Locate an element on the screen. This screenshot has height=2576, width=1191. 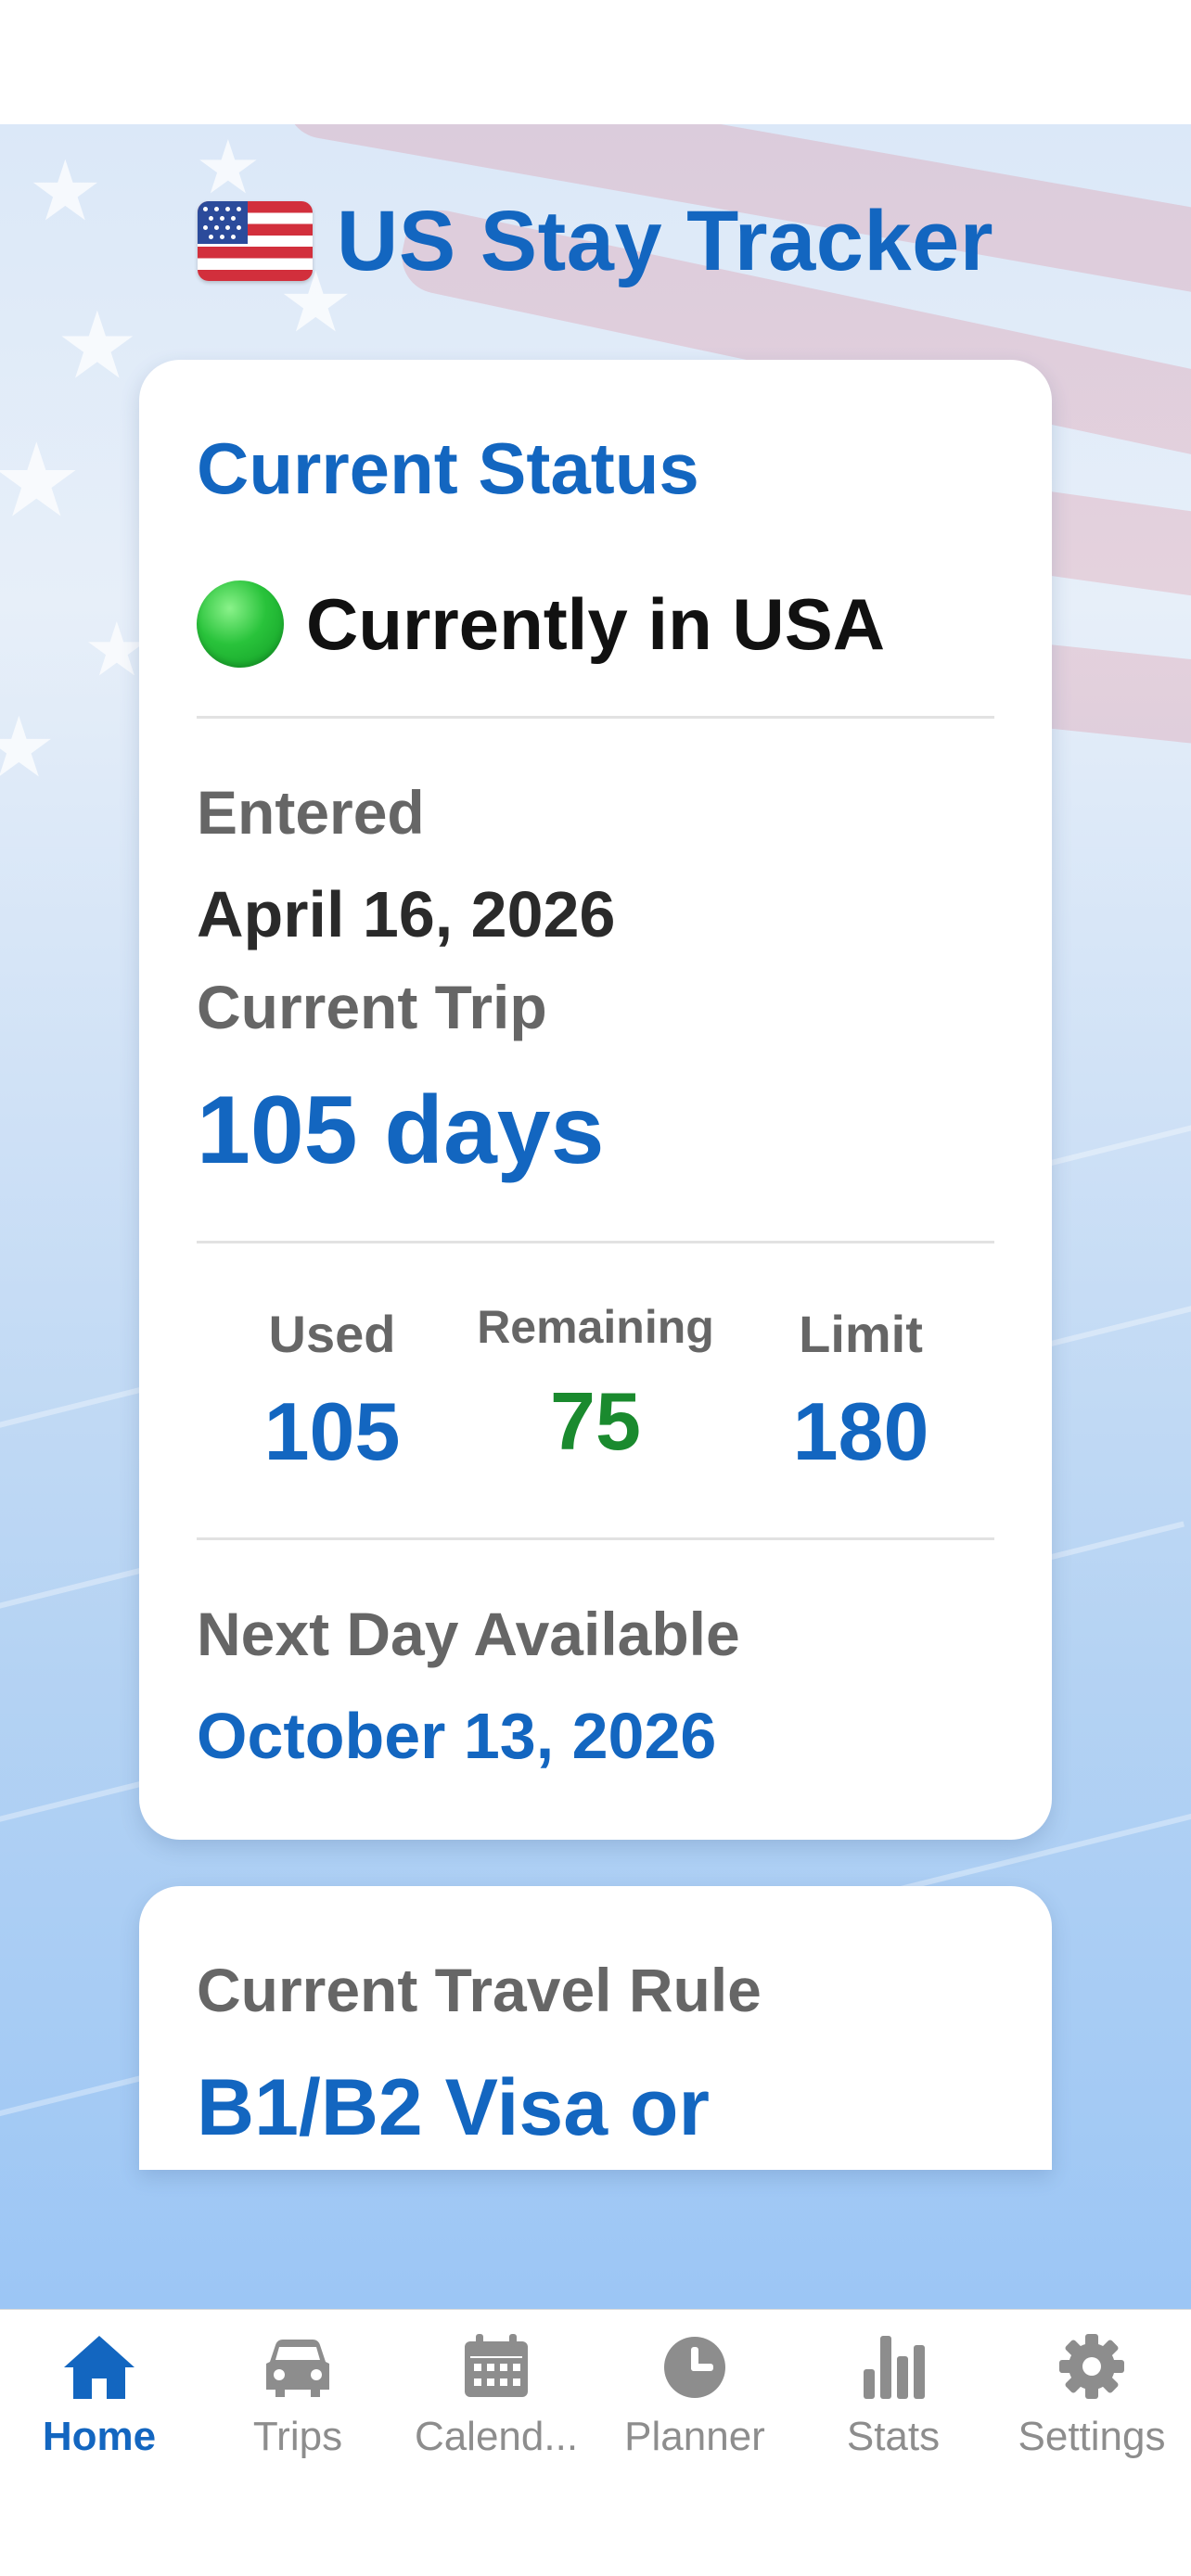
app-title: US Stay Tracker is located at coordinates (665, 241).